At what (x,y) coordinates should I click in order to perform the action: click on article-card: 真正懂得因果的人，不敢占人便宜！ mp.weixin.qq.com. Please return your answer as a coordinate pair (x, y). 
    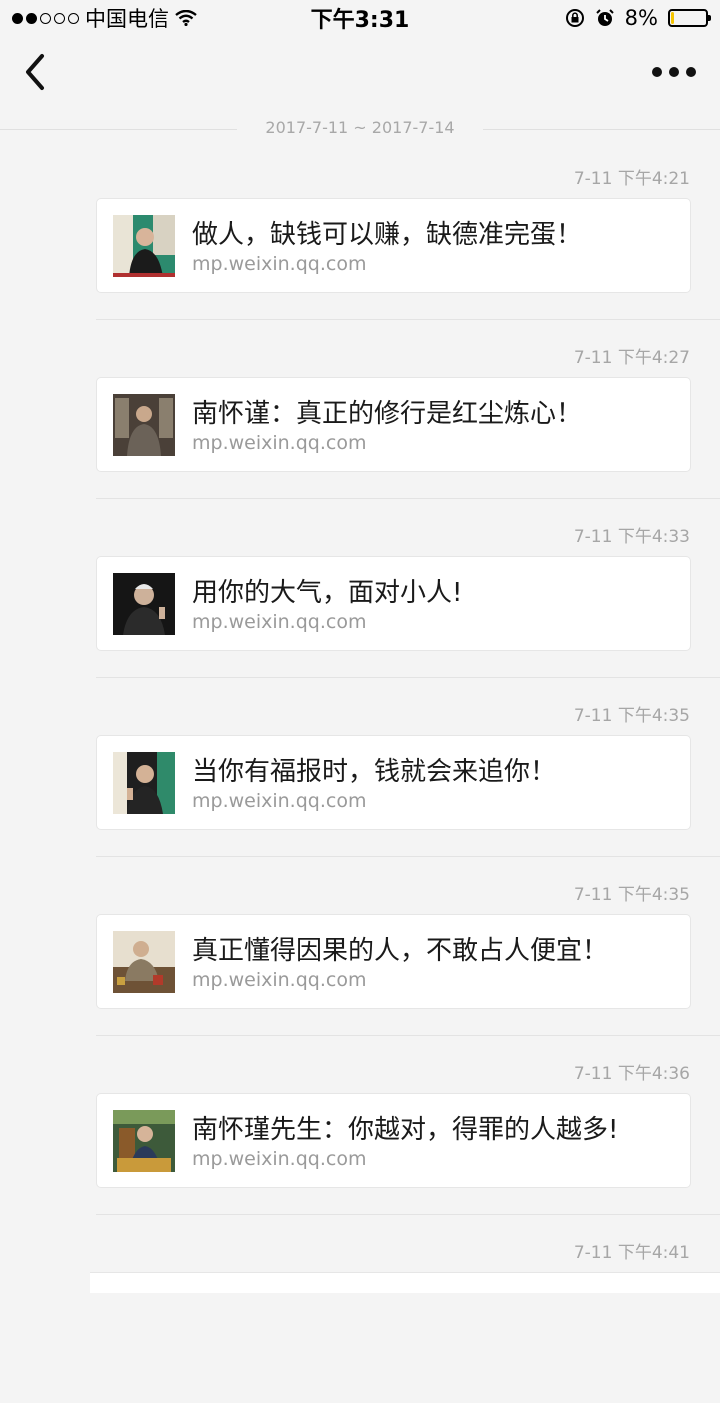
    Looking at the image, I should click on (393, 961).